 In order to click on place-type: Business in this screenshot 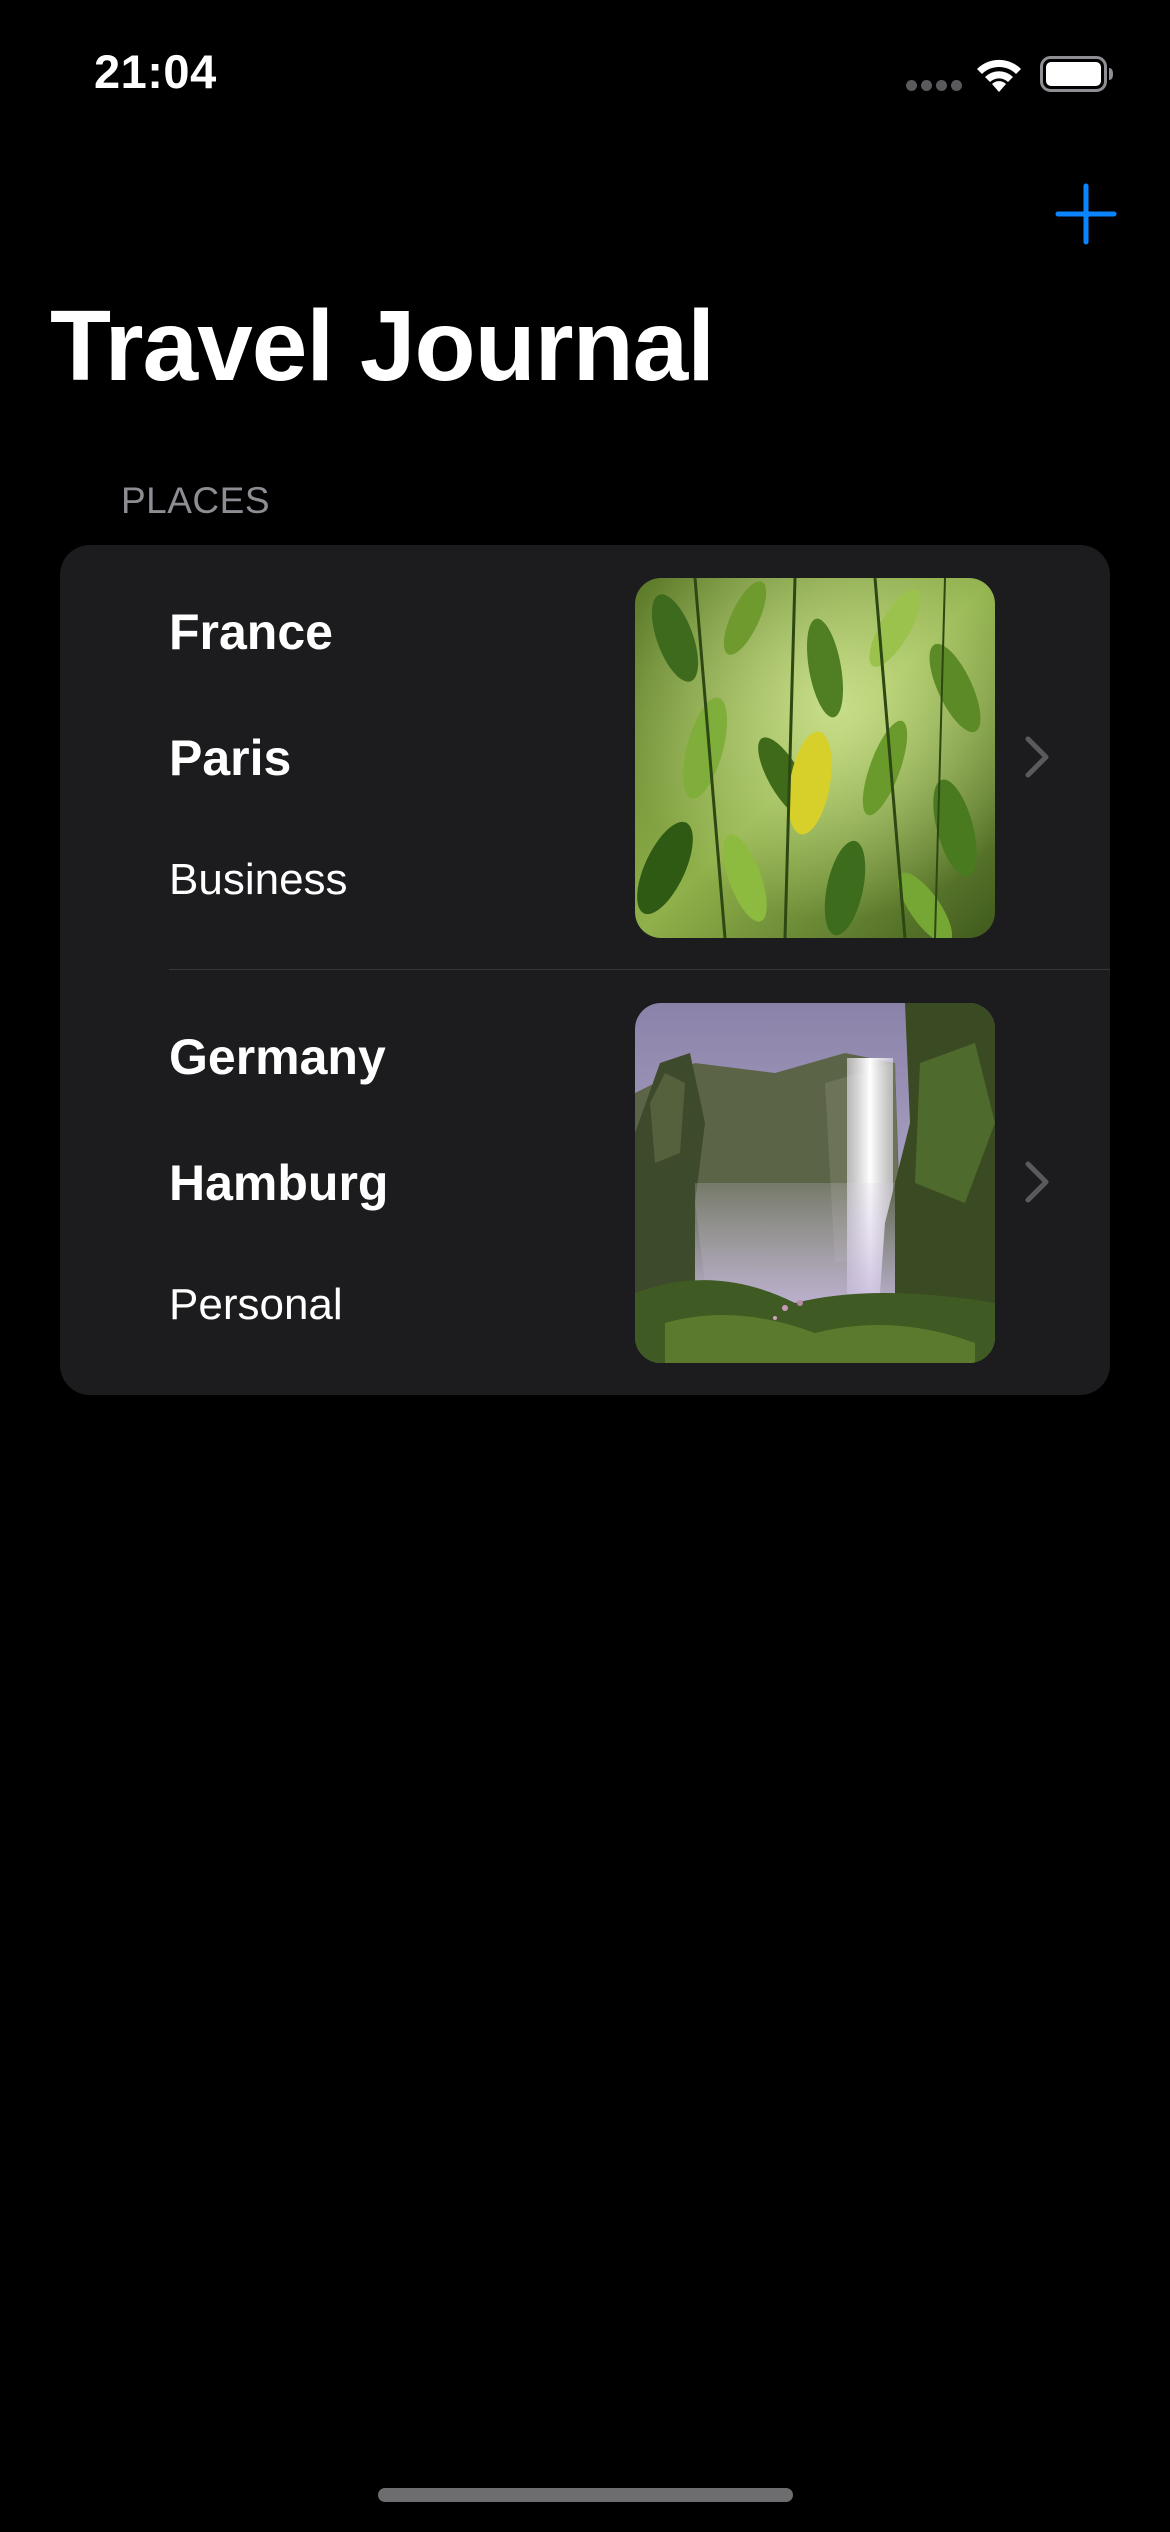, I will do `click(258, 879)`.